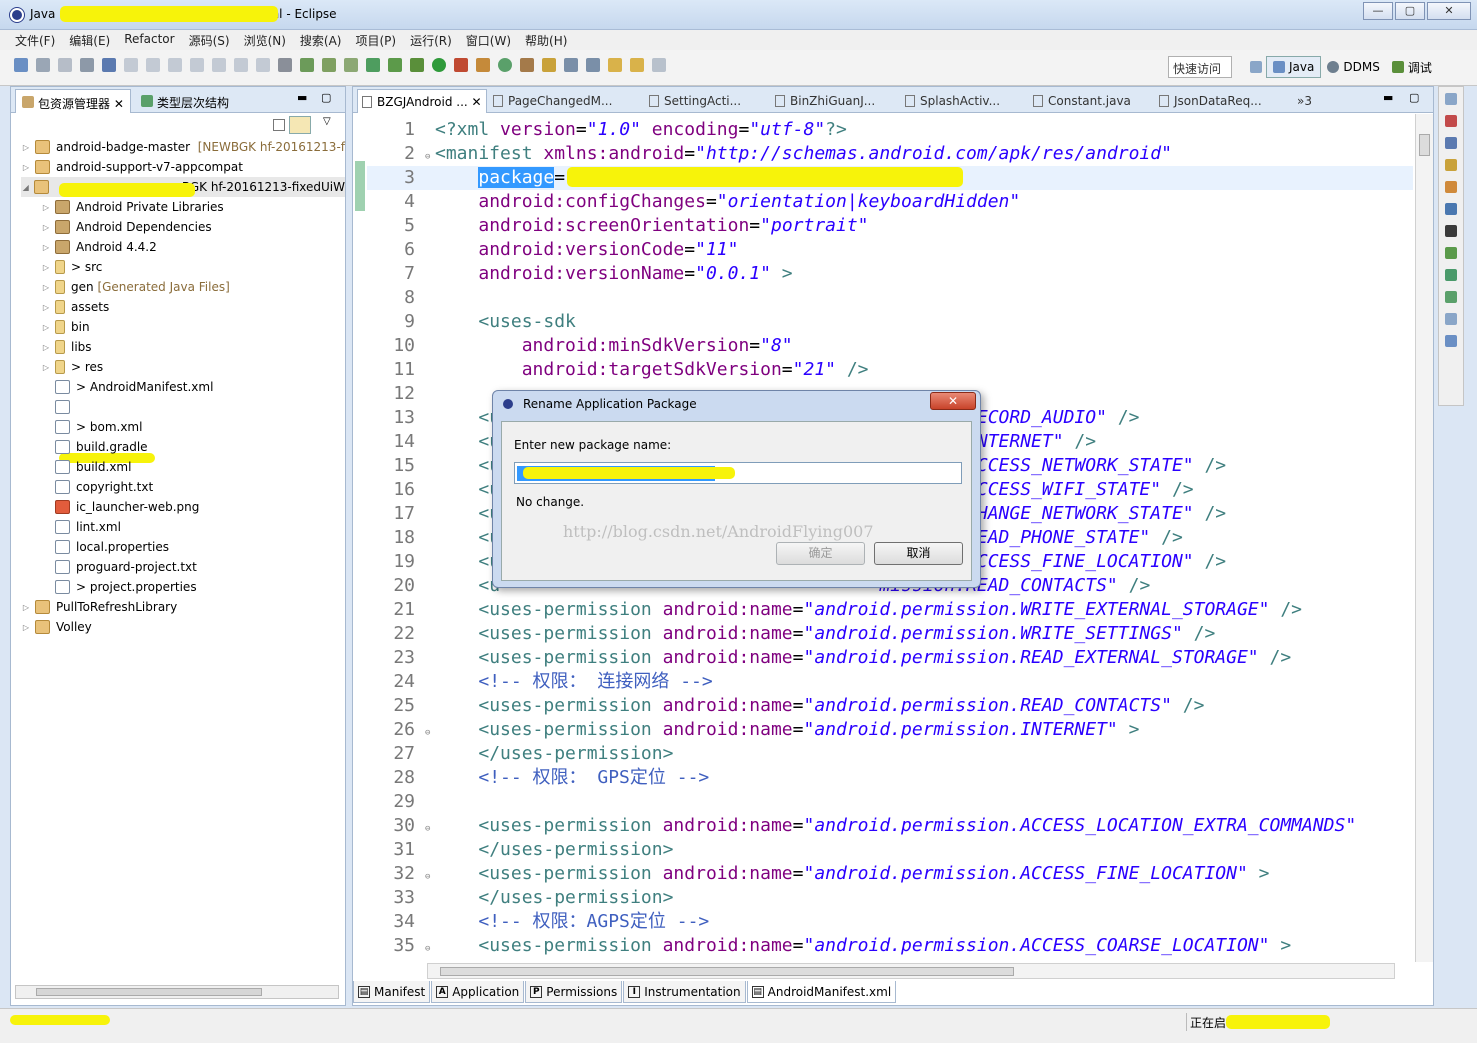 This screenshot has height=1043, width=1477. What do you see at coordinates (549, 65) in the screenshot?
I see `search-icon` at bounding box center [549, 65].